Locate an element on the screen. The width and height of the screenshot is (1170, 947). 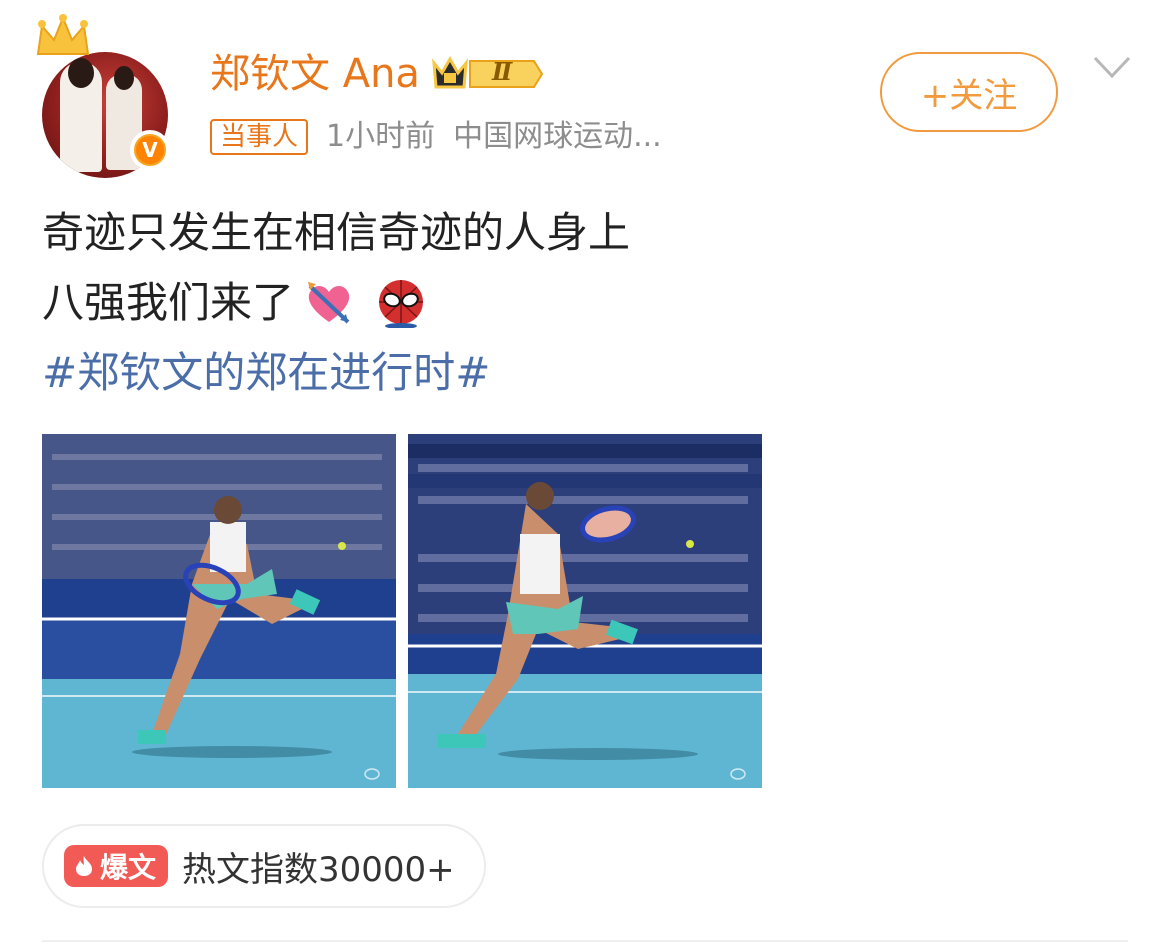
post-text-line-2: 八强我们来了 is located at coordinates (582, 303).